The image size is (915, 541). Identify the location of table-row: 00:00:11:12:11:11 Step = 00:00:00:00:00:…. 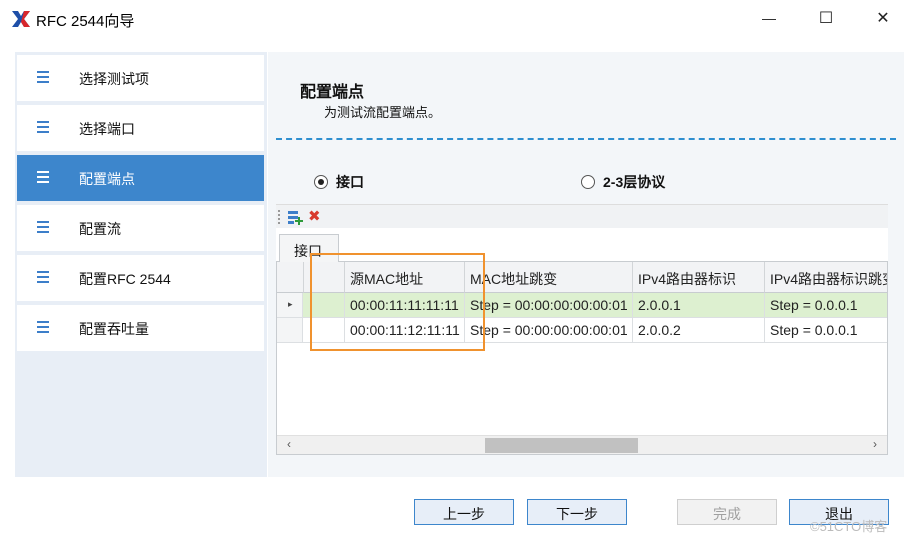
(582, 330).